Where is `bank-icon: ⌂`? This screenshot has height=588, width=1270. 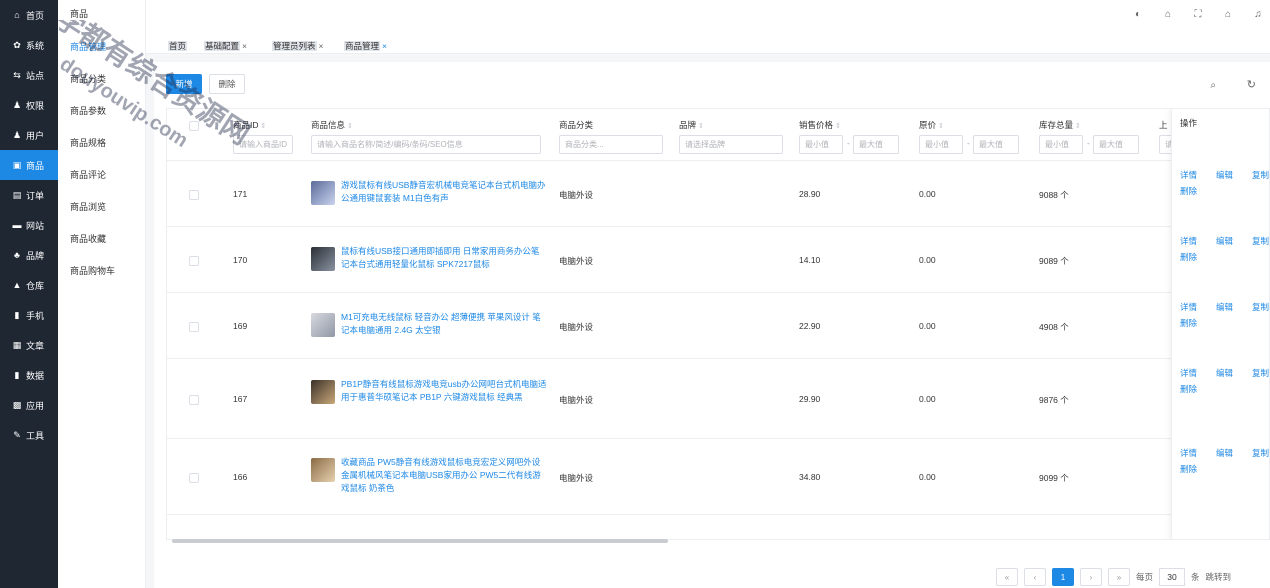
bank-icon: ⌂ is located at coordinates (1168, 14).